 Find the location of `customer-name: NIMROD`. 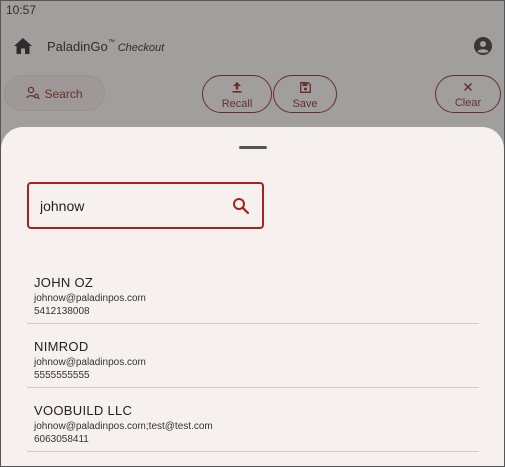

customer-name: NIMROD is located at coordinates (61, 346).